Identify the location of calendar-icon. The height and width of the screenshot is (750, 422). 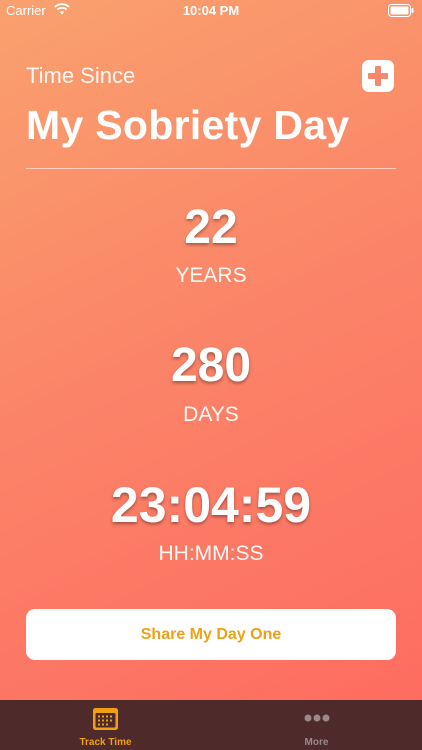
(105, 719).